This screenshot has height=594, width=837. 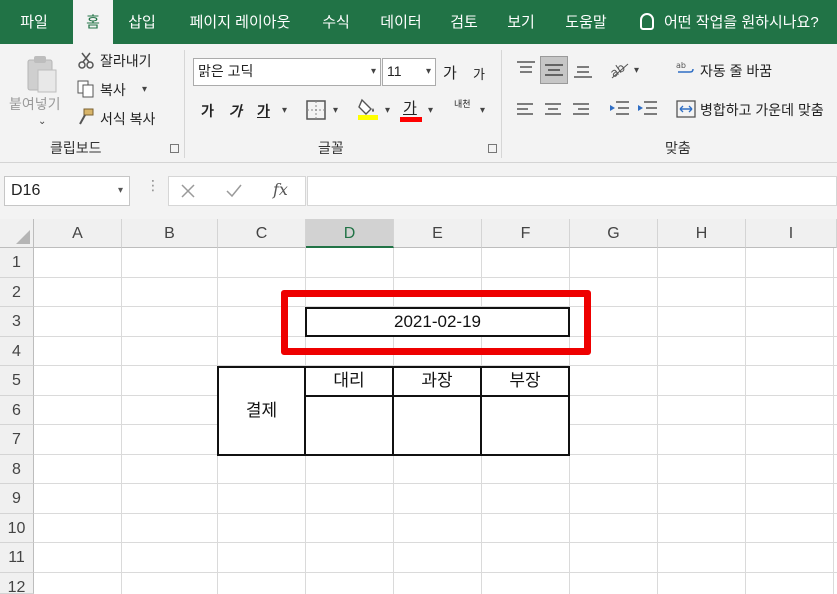 What do you see at coordinates (67, 191) in the screenshot?
I see `name-box: D16 ▾` at bounding box center [67, 191].